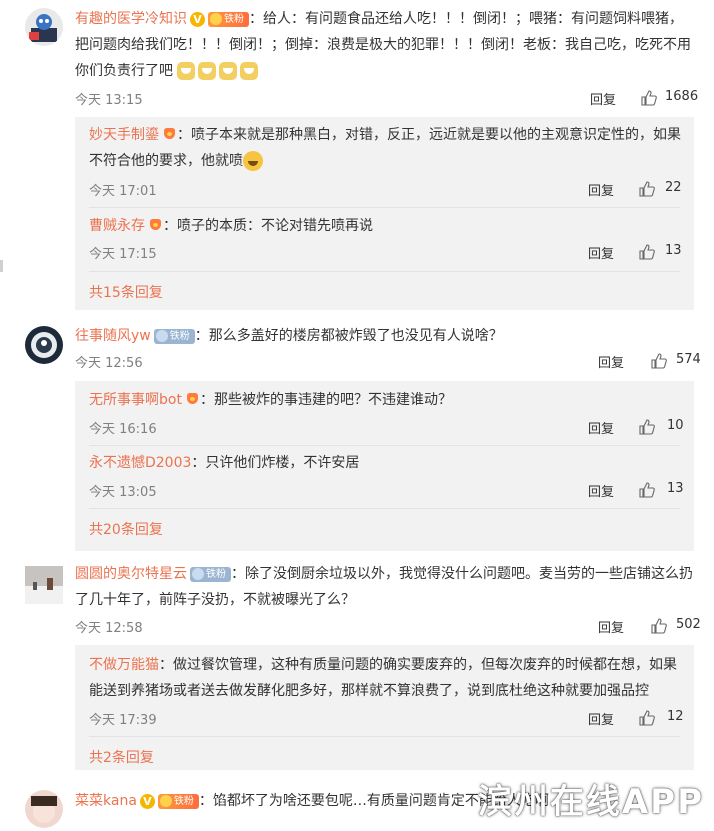 This screenshot has height=831, width=714. What do you see at coordinates (140, 463) in the screenshot?
I see `author-name: 永不遗憾D2003` at bounding box center [140, 463].